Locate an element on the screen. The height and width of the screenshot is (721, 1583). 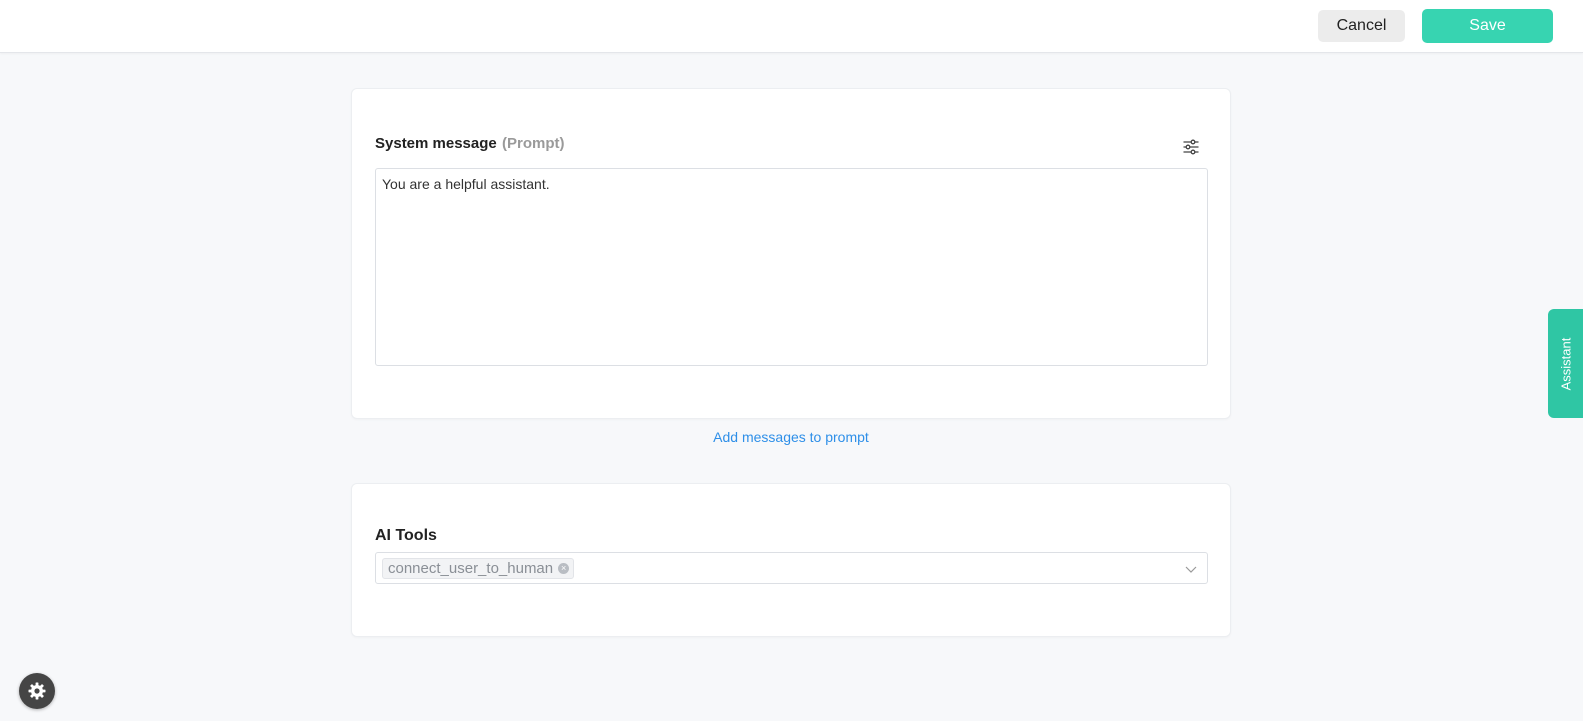
assistant-tab-label: Assistant is located at coordinates (1565, 363).